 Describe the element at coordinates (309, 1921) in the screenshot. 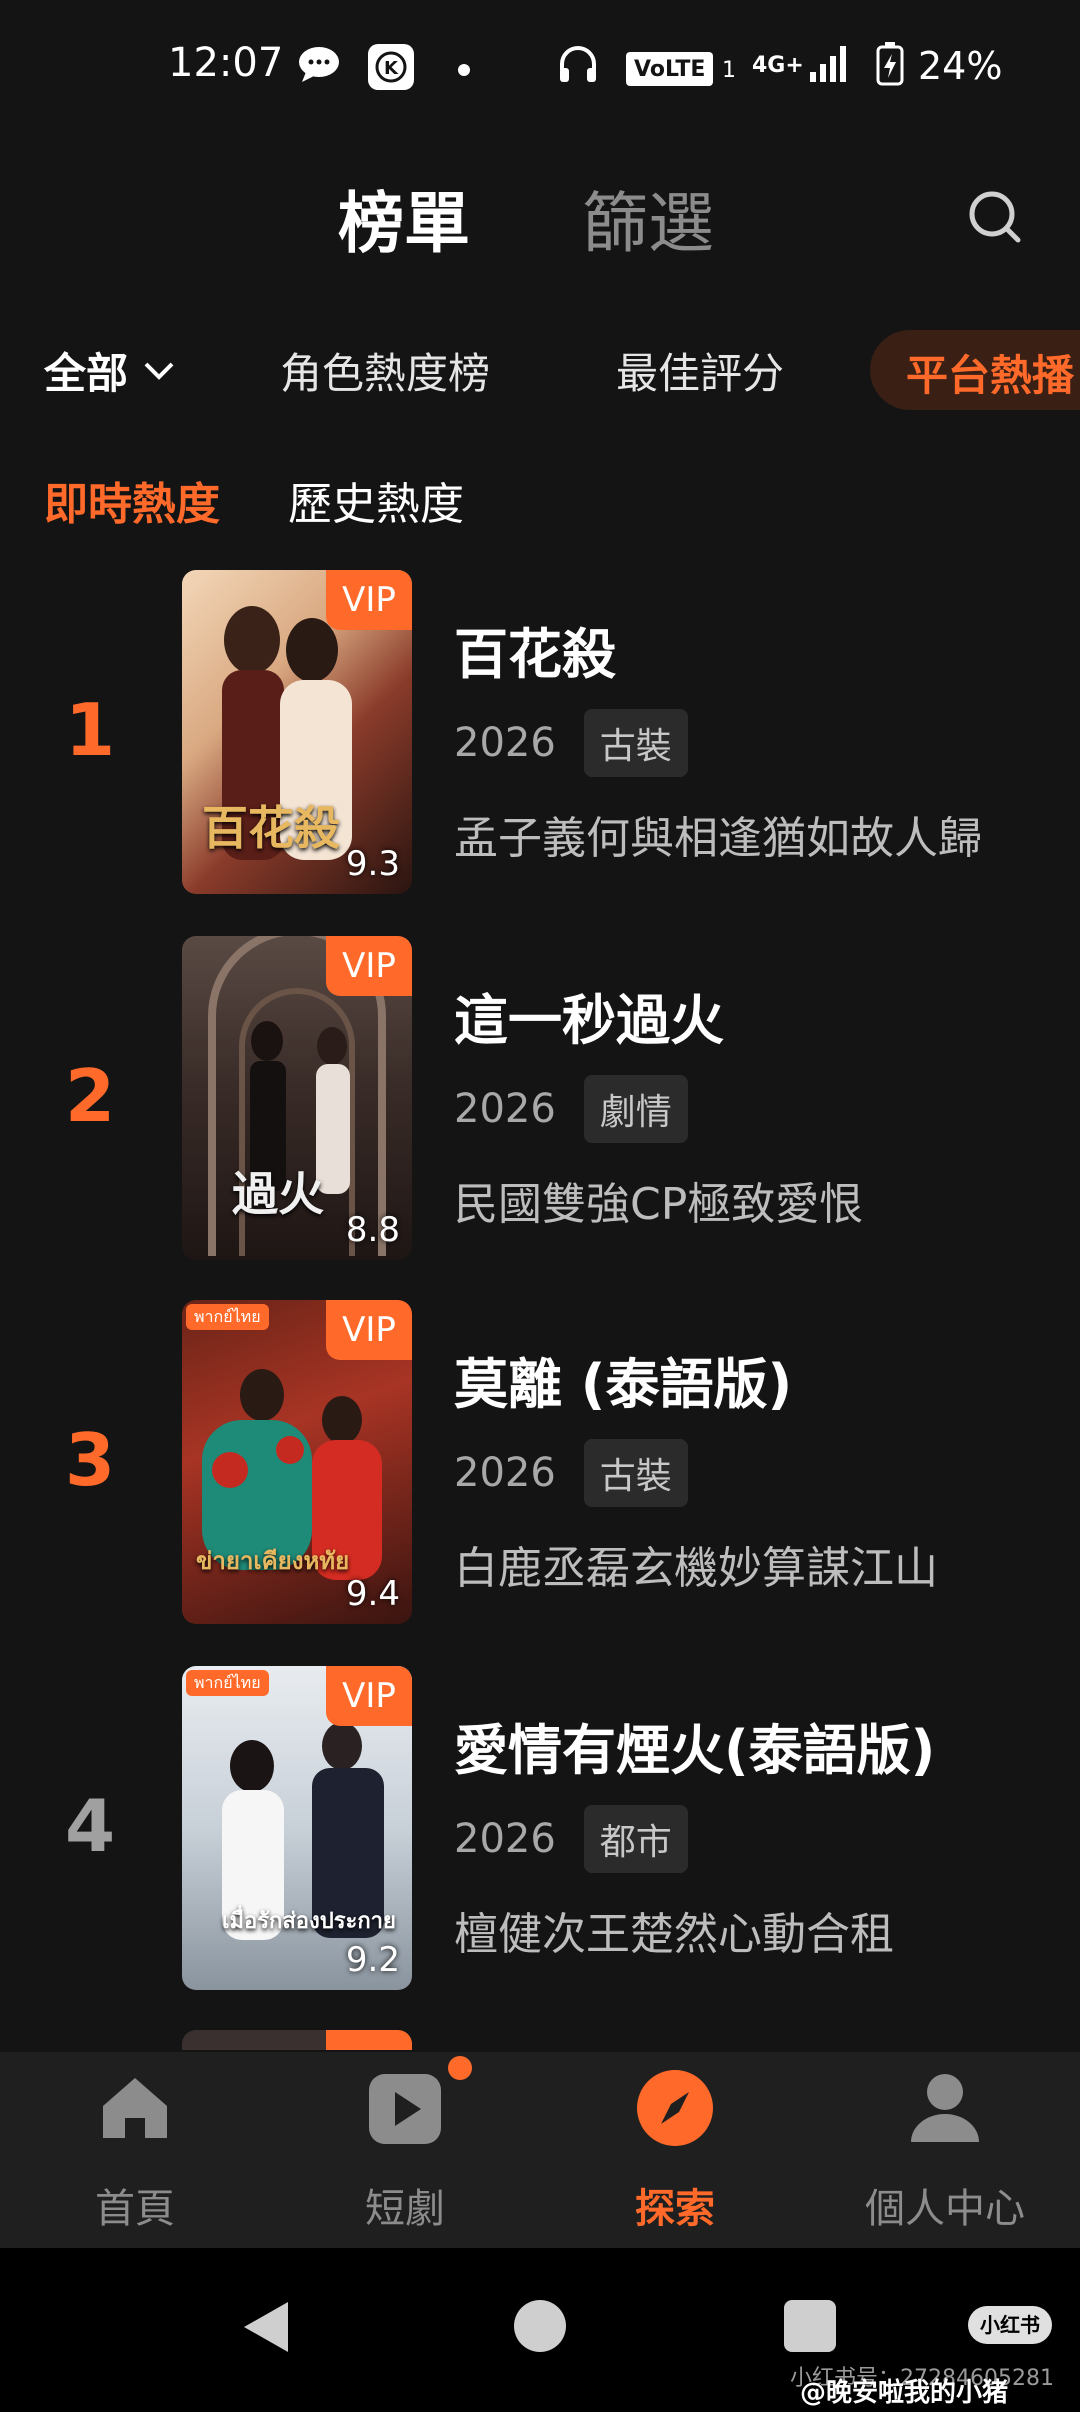

I see `poster-title: เมื่อรักส่องประกาย` at that location.